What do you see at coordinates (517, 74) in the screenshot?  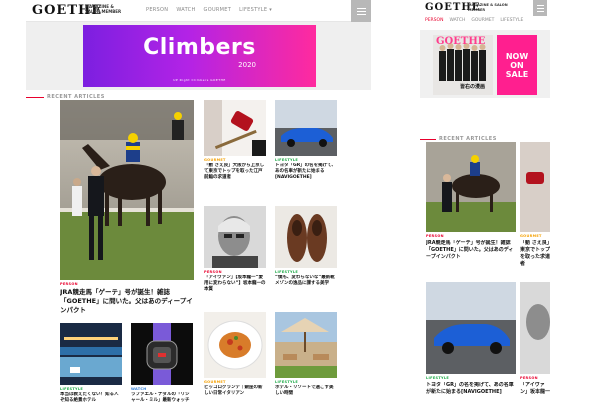 I see `sale-line: SALE` at bounding box center [517, 74].